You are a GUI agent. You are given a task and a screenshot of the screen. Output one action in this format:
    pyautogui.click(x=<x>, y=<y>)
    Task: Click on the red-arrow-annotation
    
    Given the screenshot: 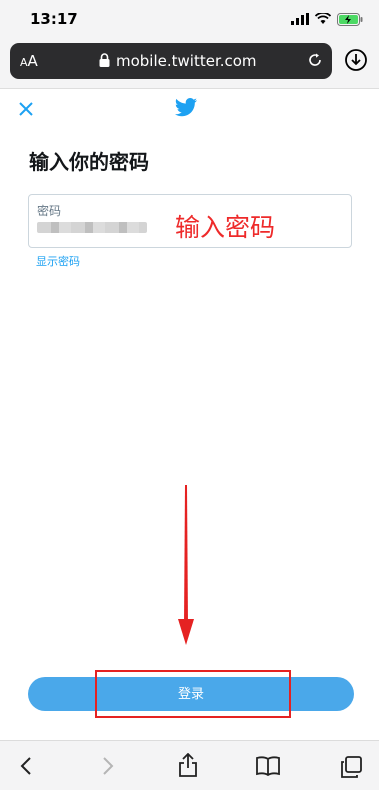 What is the action you would take?
    pyautogui.click(x=186, y=565)
    